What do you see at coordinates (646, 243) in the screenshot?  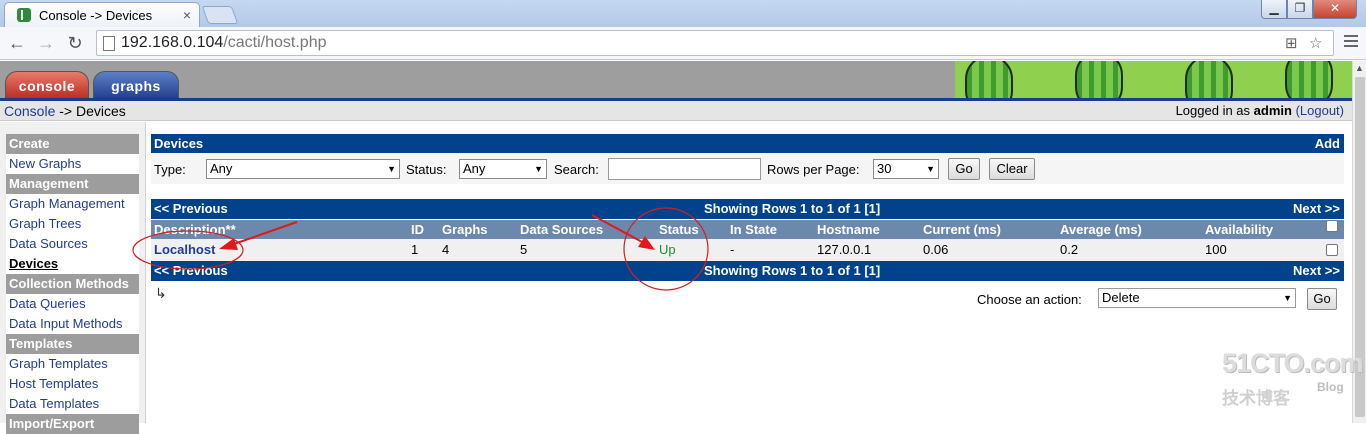 I see `annotation-arrowhead-status` at bounding box center [646, 243].